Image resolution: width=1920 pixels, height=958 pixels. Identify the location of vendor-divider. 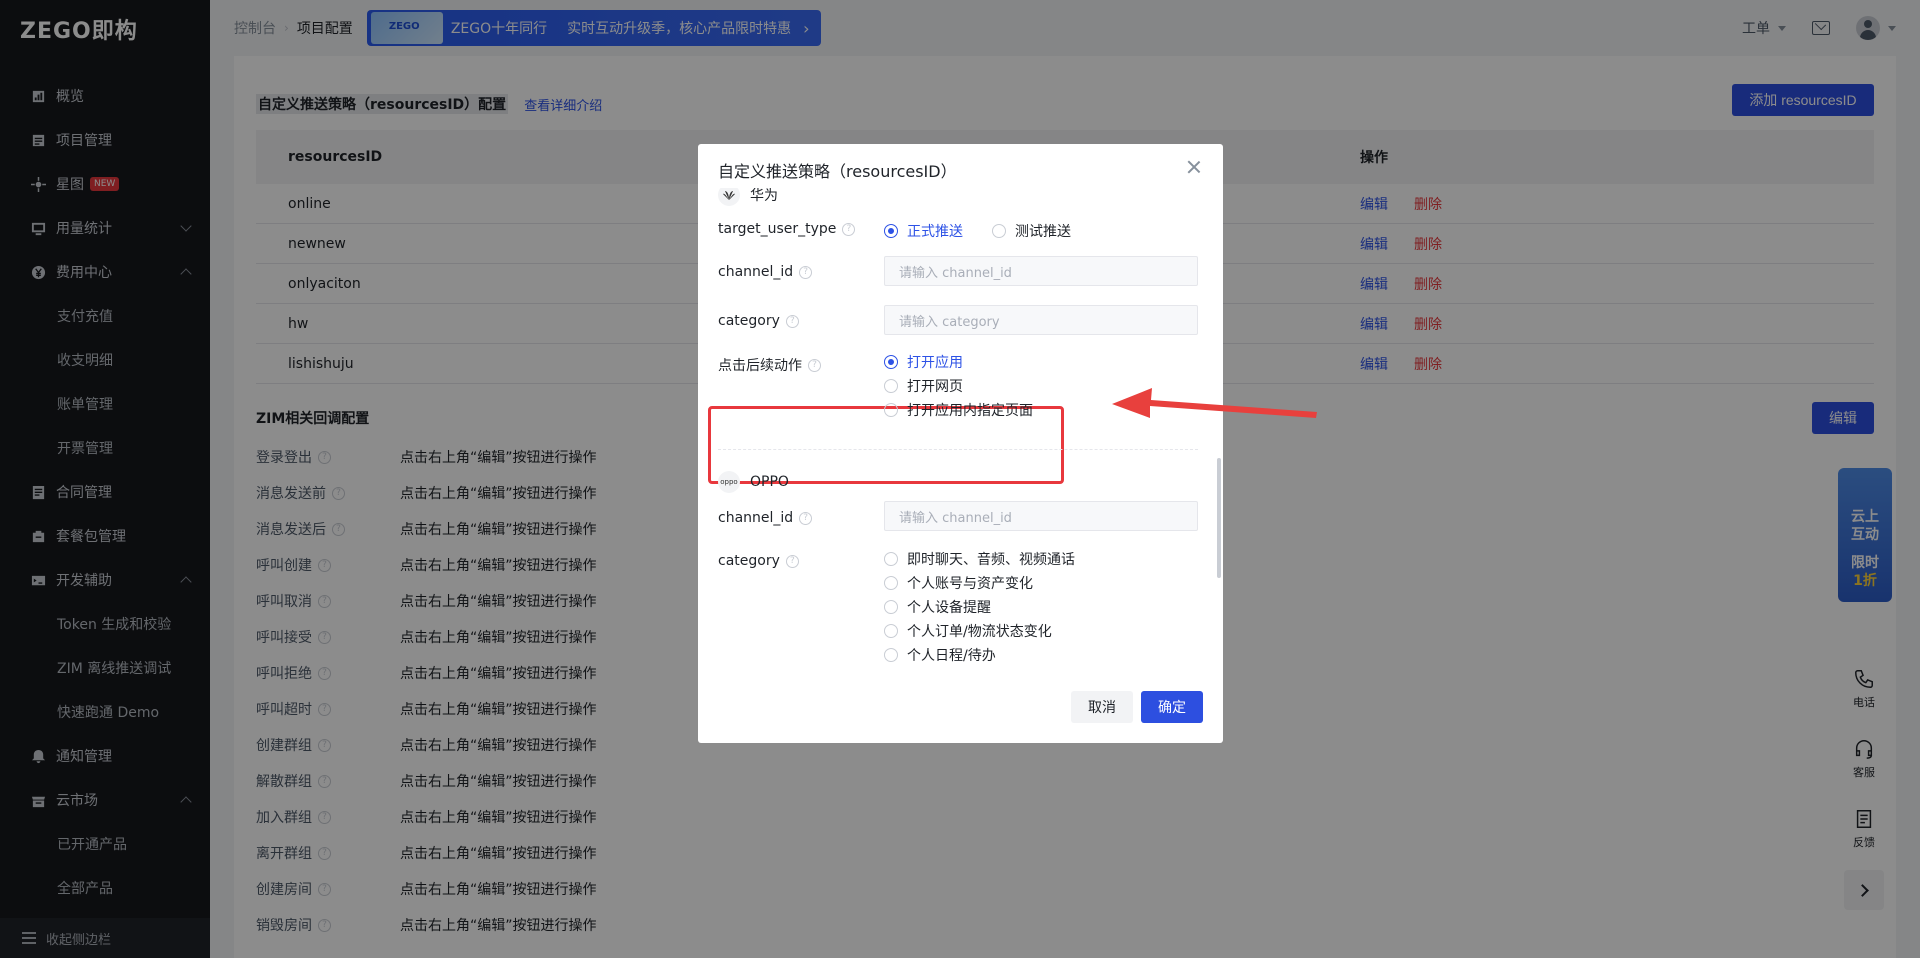
(958, 449).